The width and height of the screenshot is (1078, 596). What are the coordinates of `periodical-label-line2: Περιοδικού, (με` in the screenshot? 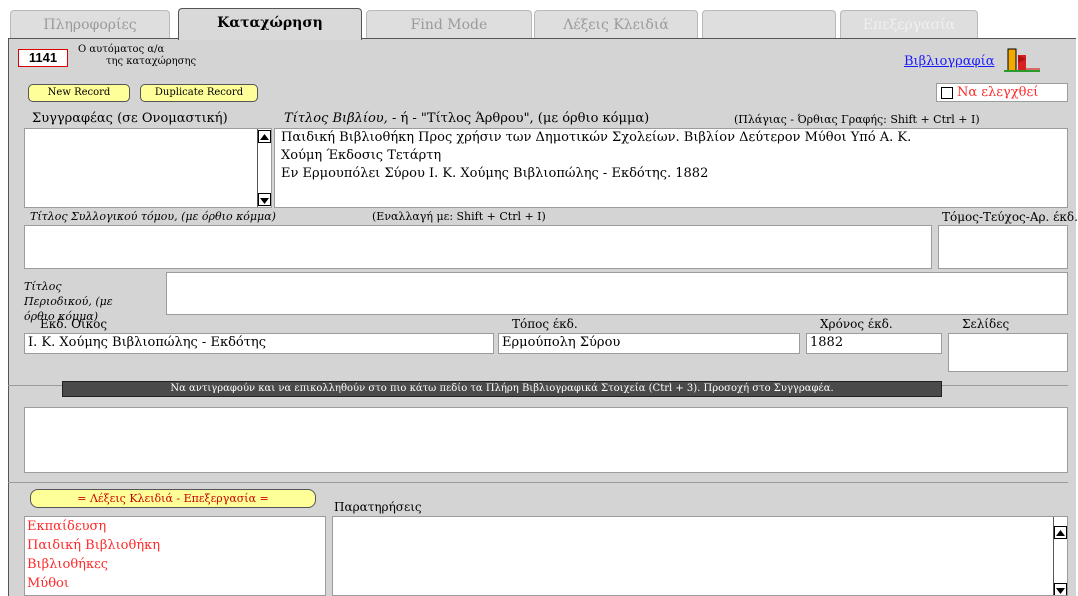 It's located at (68, 301).